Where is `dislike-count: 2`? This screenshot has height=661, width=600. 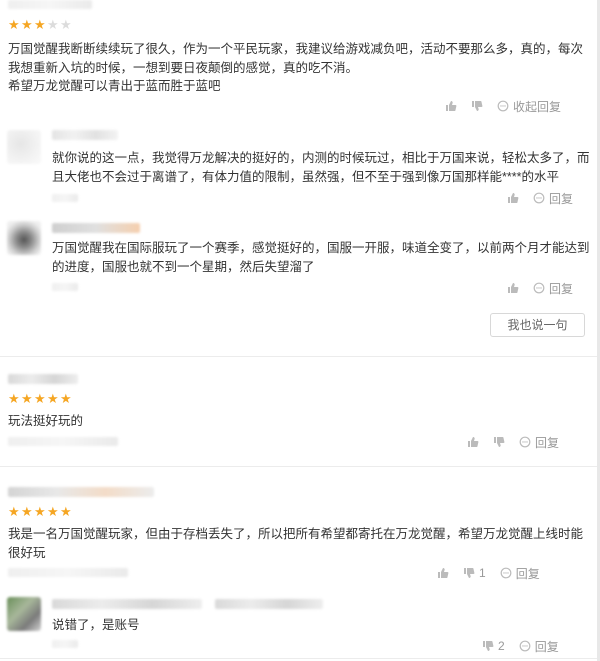
dislike-count: 2 is located at coordinates (501, 646).